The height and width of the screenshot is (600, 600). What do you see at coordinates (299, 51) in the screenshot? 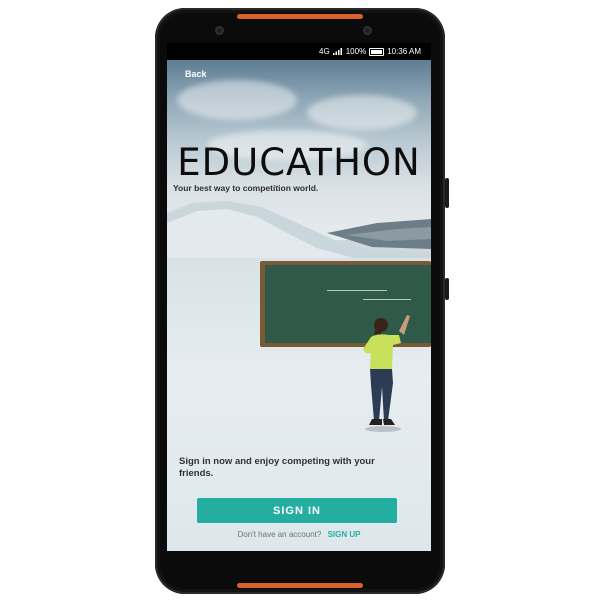
I see `status-bar: 4G 100% 10:36 AM` at bounding box center [299, 51].